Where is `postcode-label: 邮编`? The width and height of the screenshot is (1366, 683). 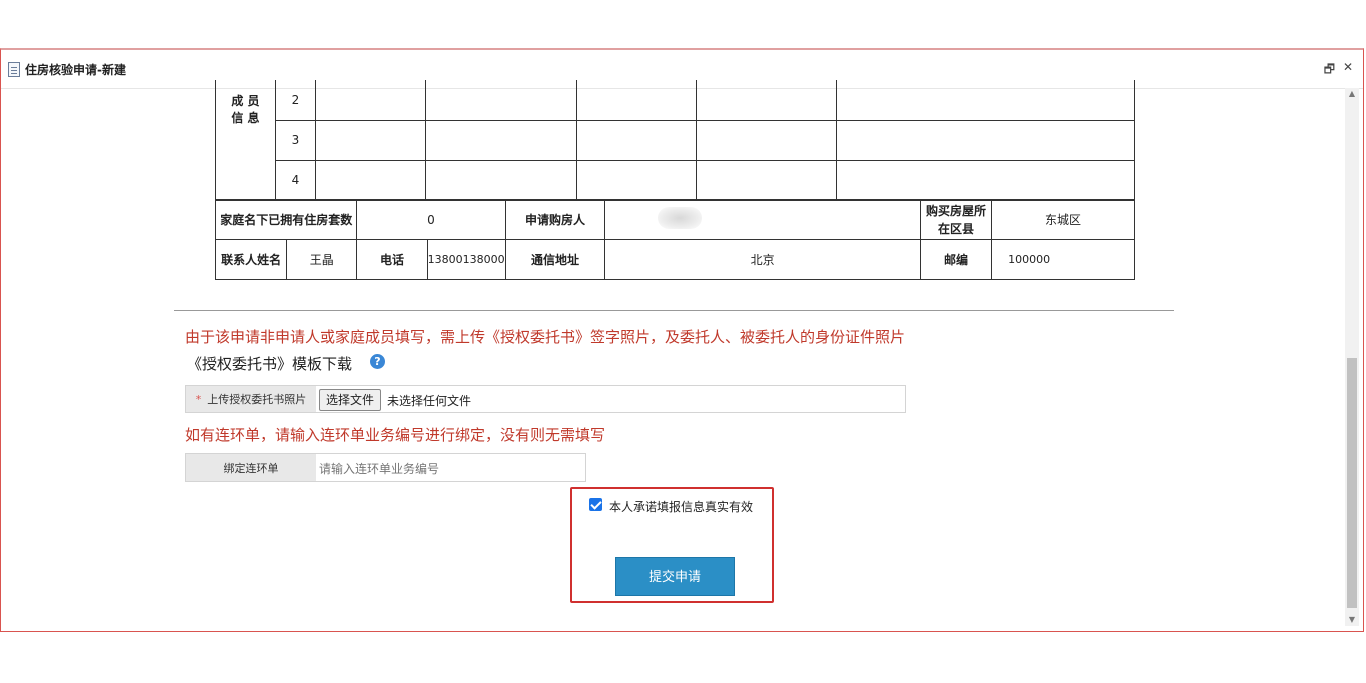 postcode-label: 邮编 is located at coordinates (956, 259).